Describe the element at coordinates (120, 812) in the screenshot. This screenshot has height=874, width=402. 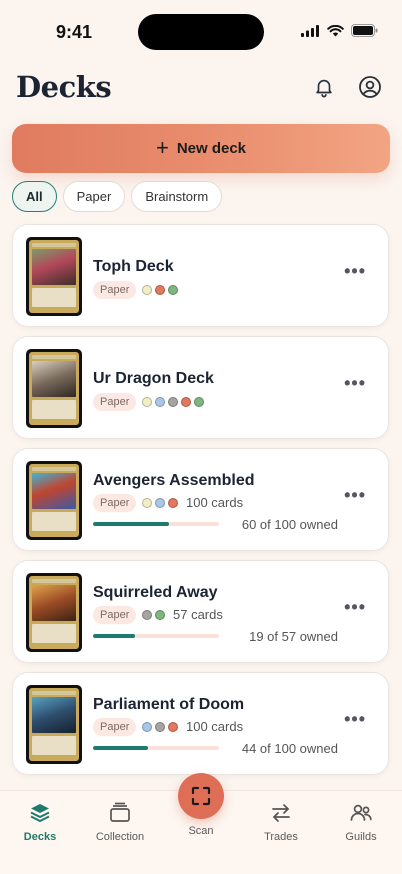
I see `collection-icon` at that location.